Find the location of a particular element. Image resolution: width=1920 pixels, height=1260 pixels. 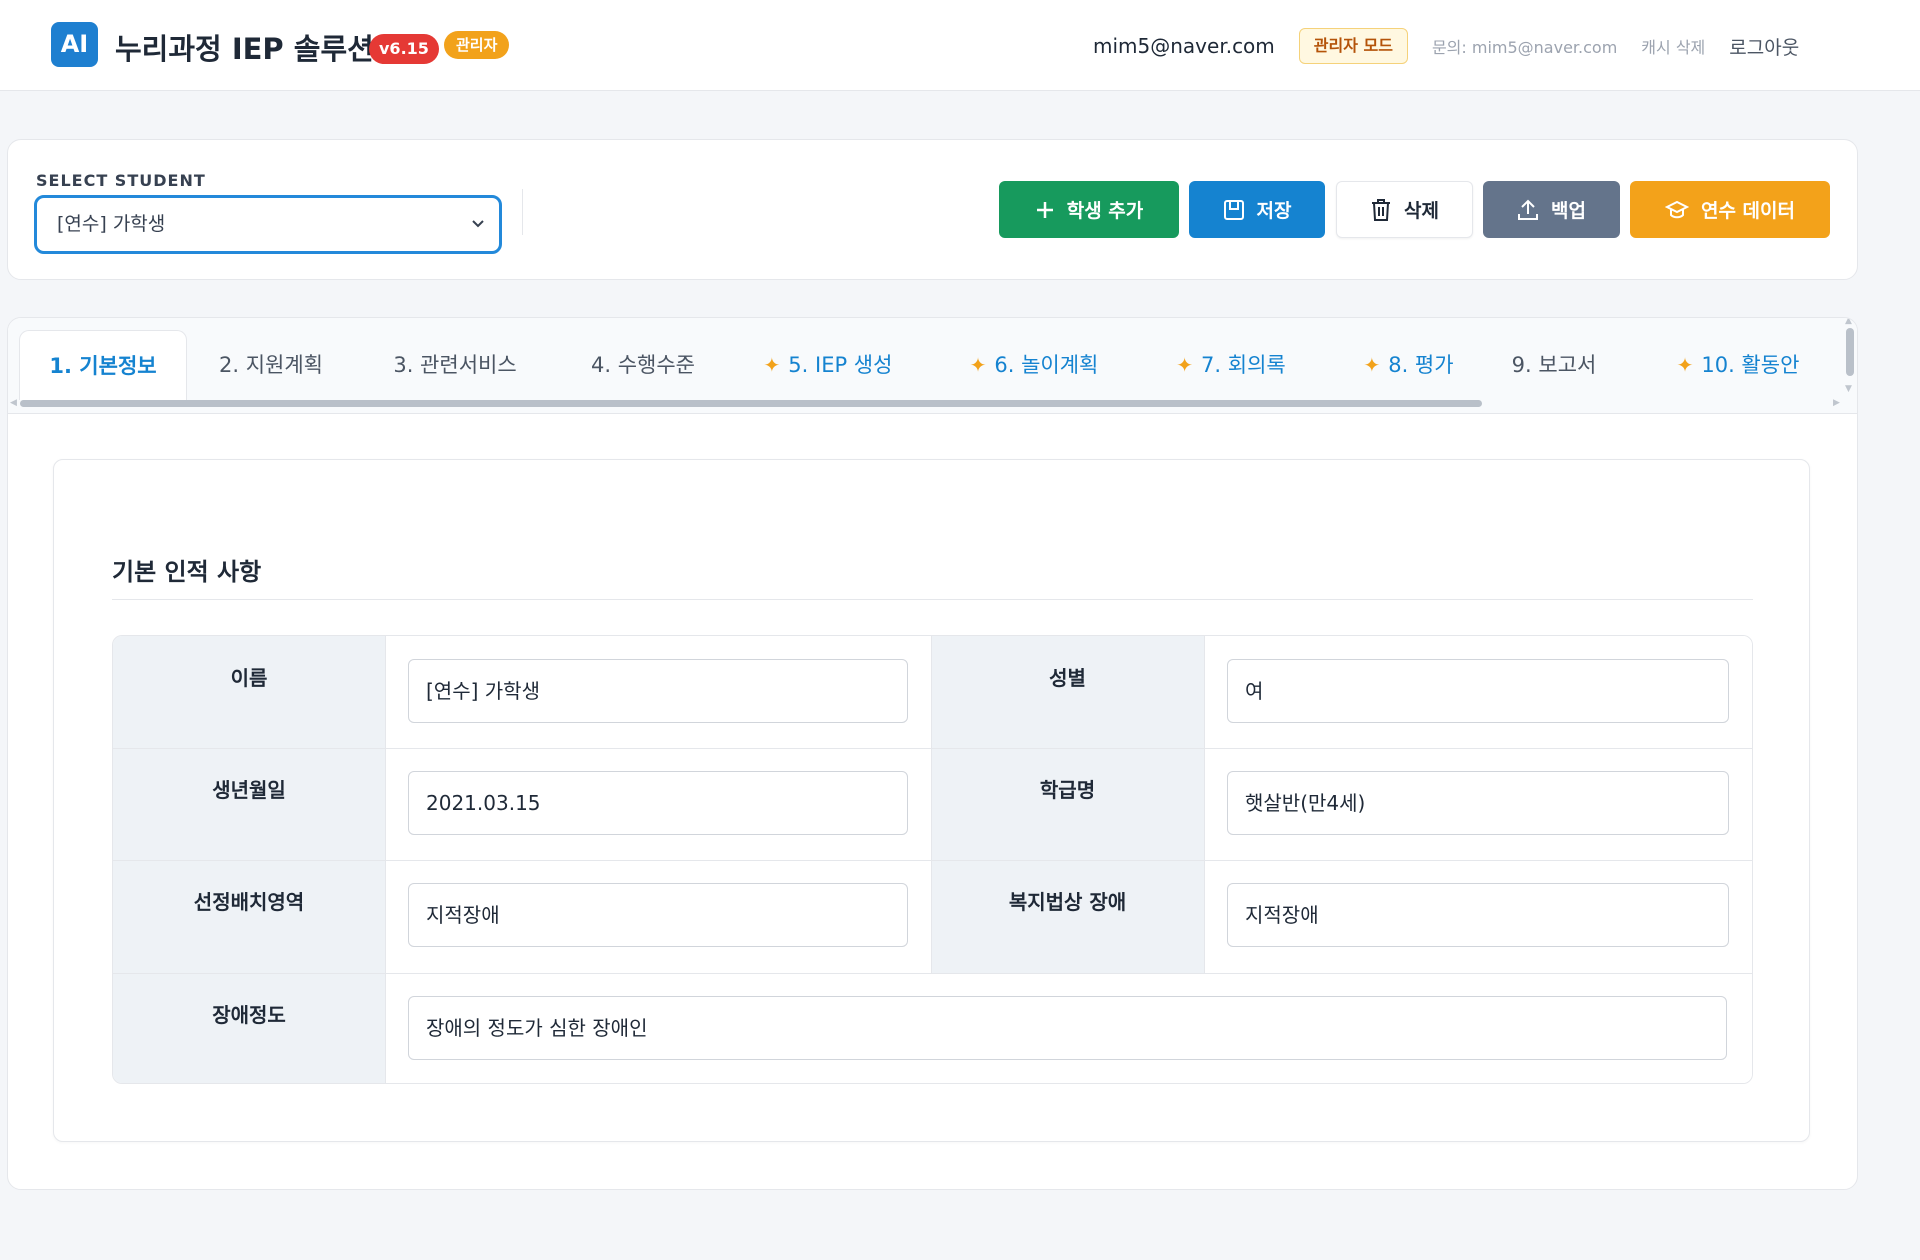

birthdate-label: 생년월일 is located at coordinates (249, 804).